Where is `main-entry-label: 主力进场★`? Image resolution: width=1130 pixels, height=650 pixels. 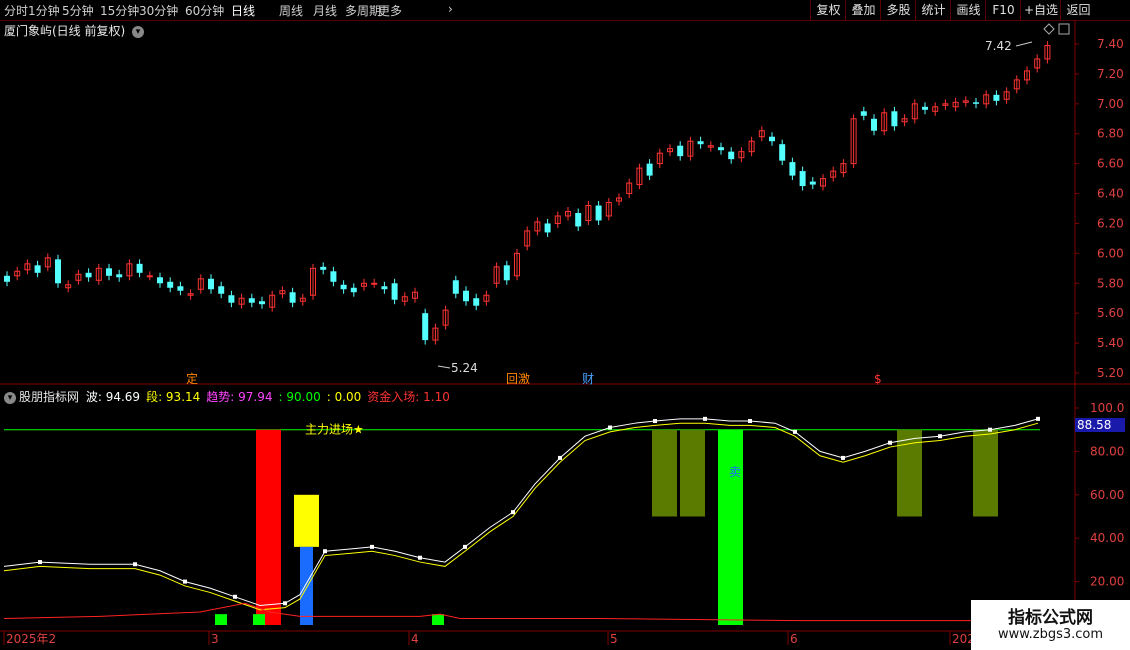 main-entry-label: 主力进场★ is located at coordinates (334, 430).